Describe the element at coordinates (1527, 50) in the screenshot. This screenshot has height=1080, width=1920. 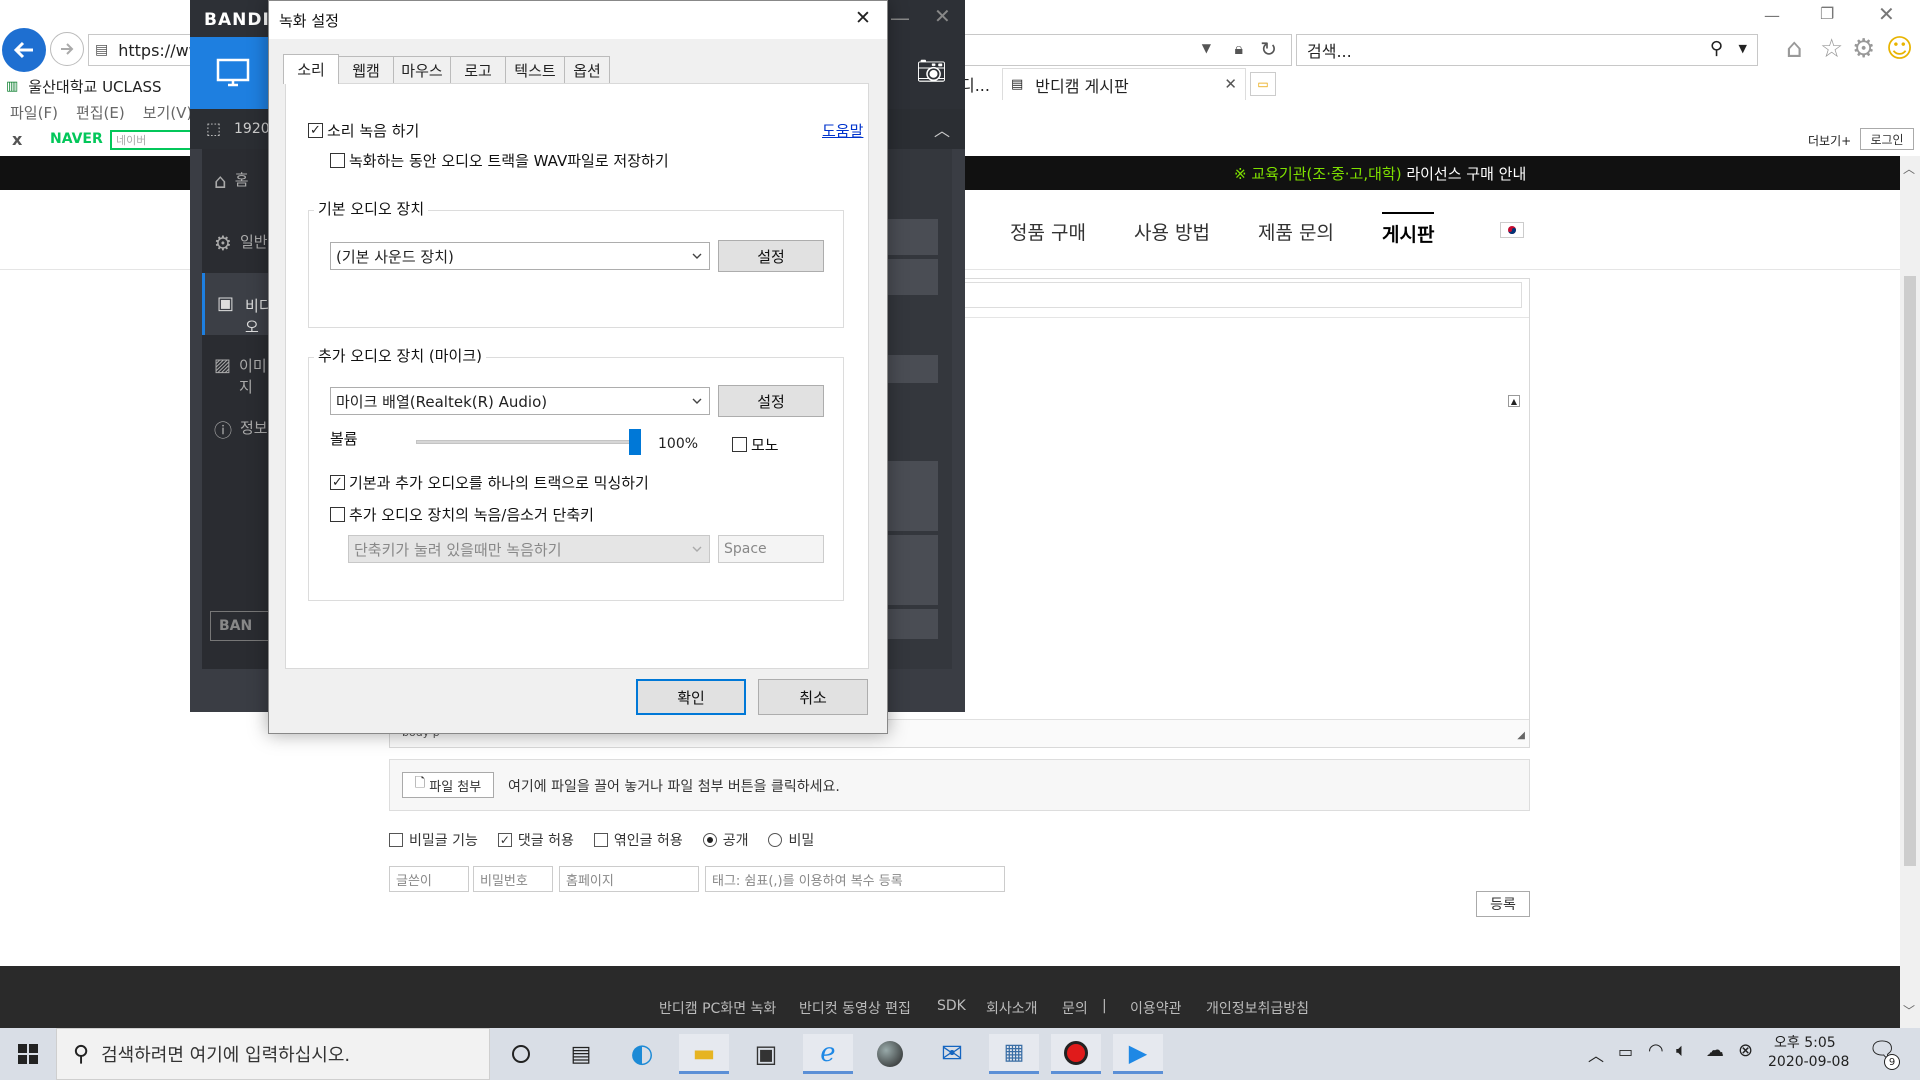
I see `browser-search-input: 검색... ⚲ ▼` at that location.